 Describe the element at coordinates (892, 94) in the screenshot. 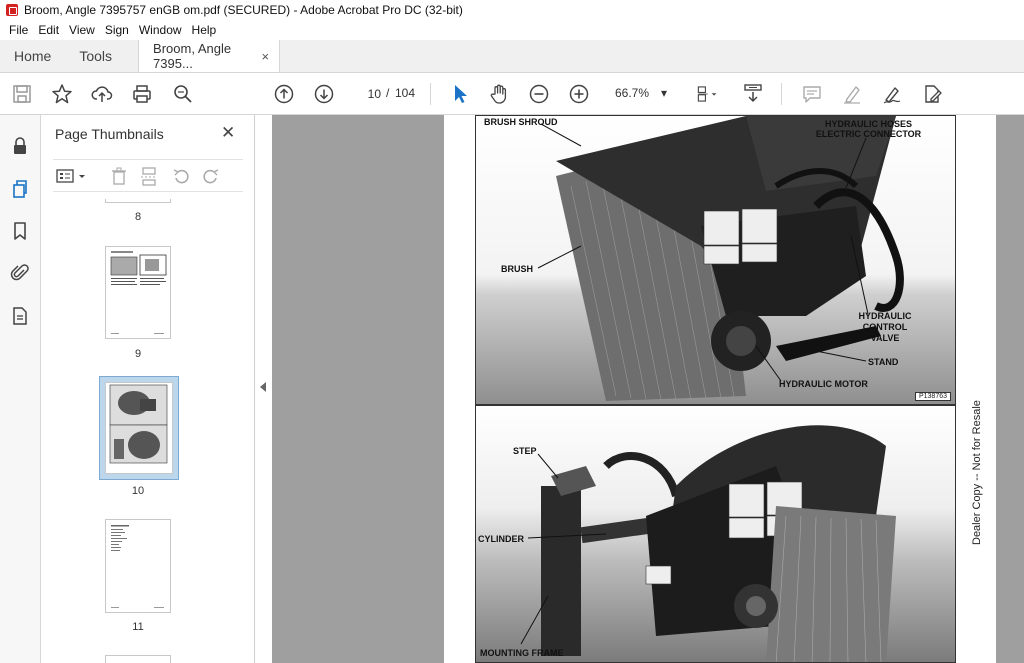

I see `draw-signature-icon` at that location.